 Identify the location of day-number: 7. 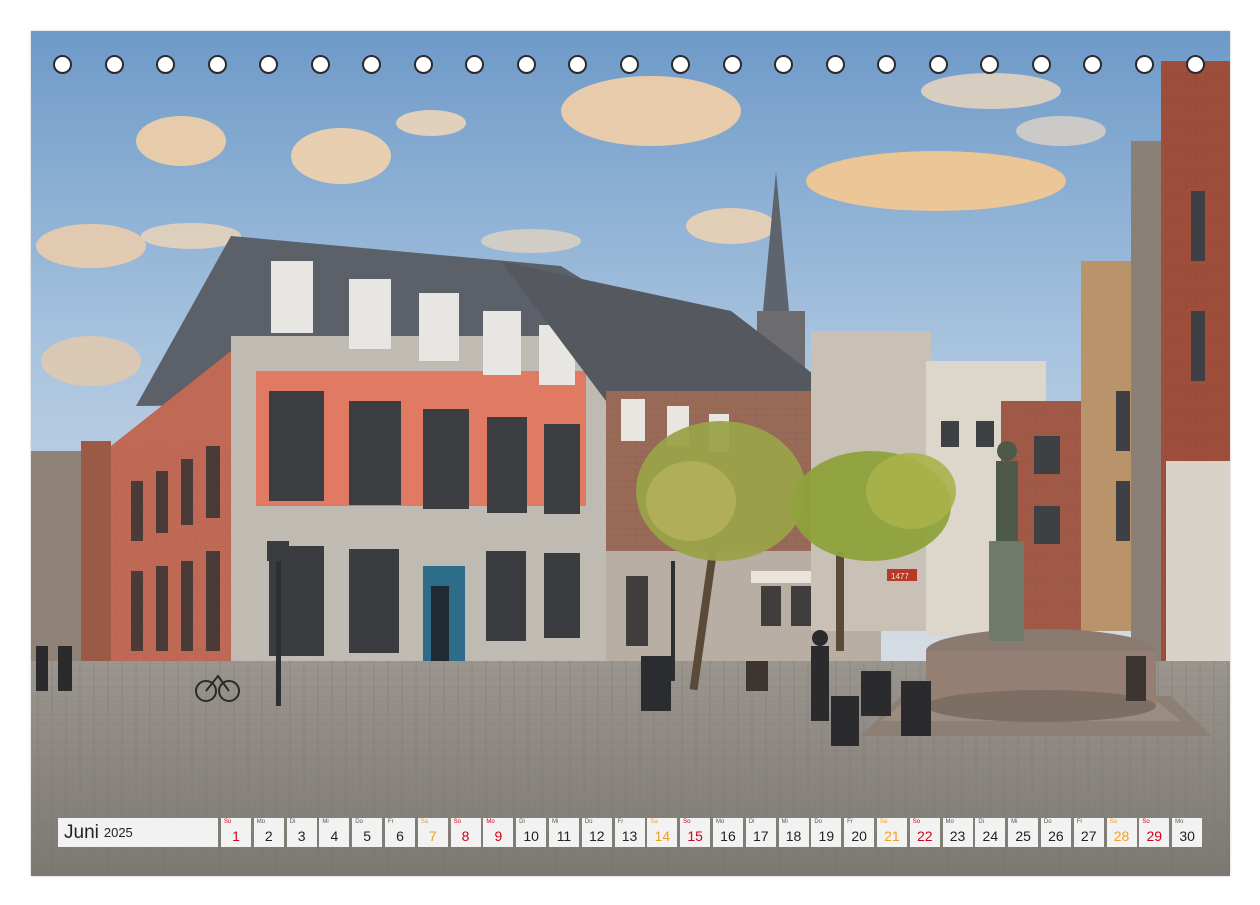
(432, 836).